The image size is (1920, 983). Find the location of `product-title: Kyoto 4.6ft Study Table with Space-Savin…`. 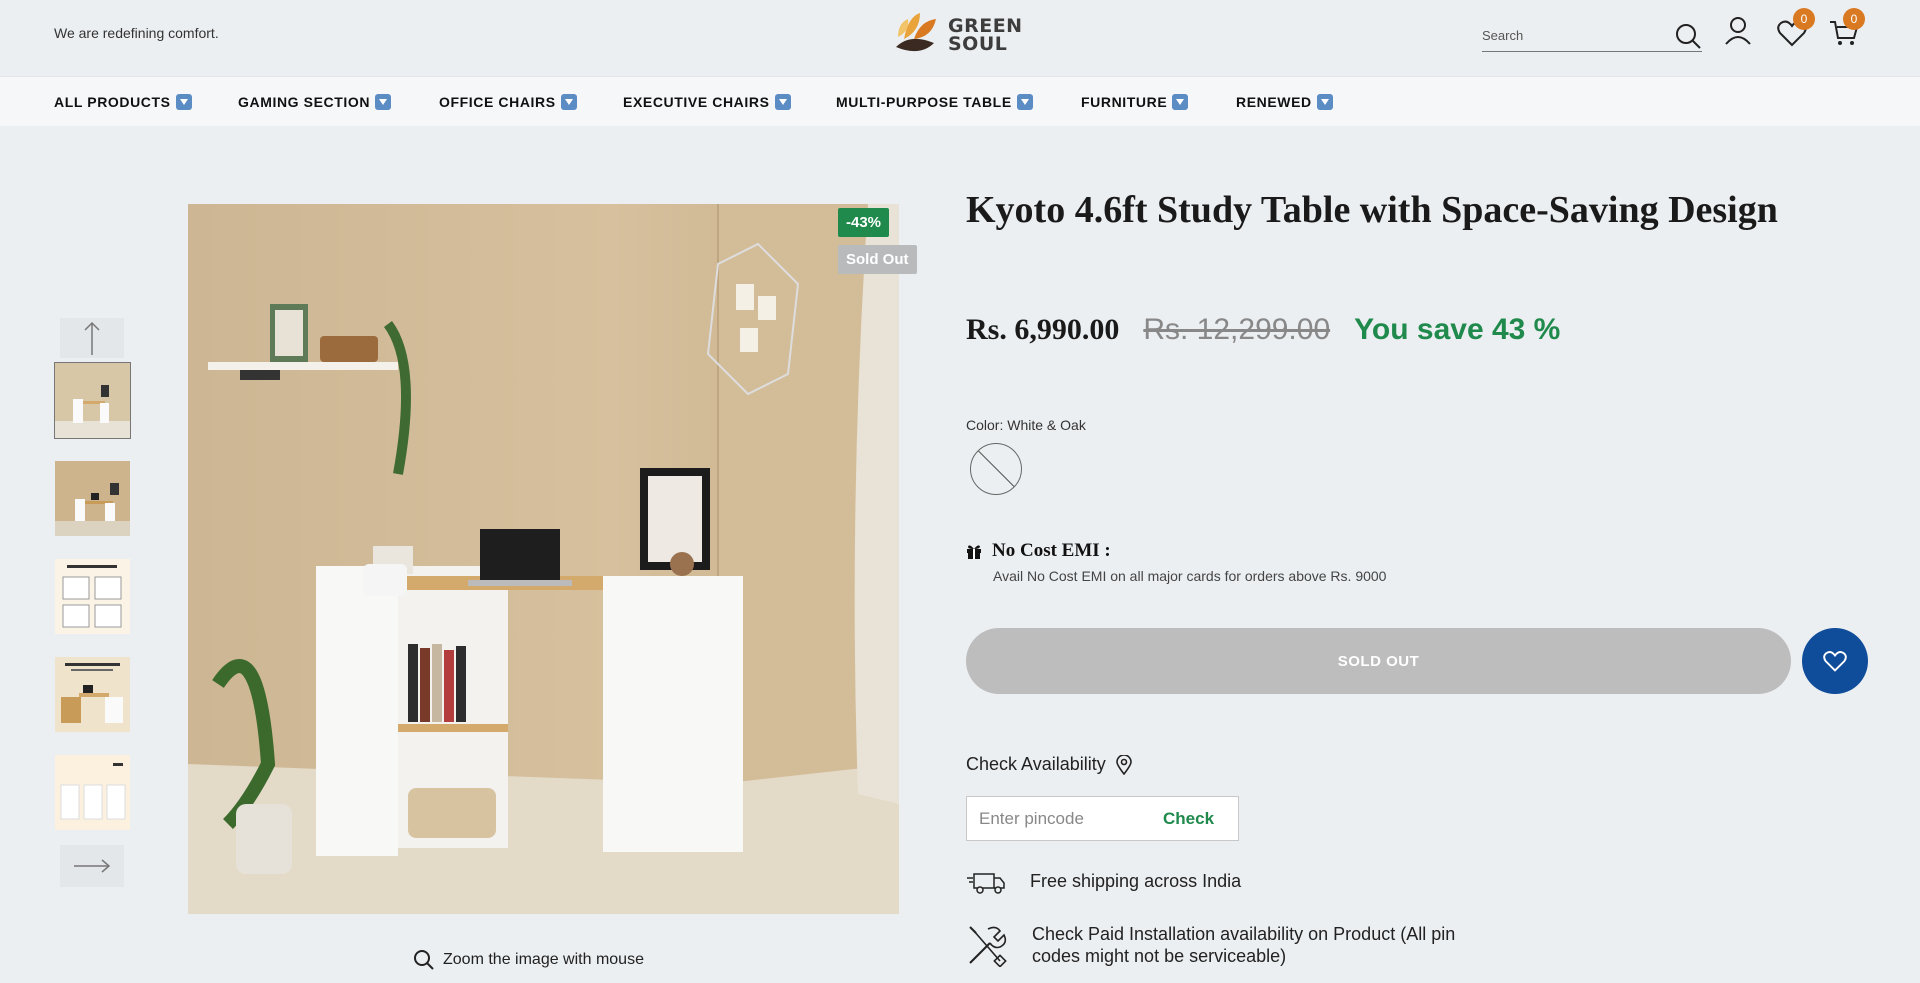

product-title: Kyoto 4.6ft Study Table with Space-Savin… is located at coordinates (1372, 210).